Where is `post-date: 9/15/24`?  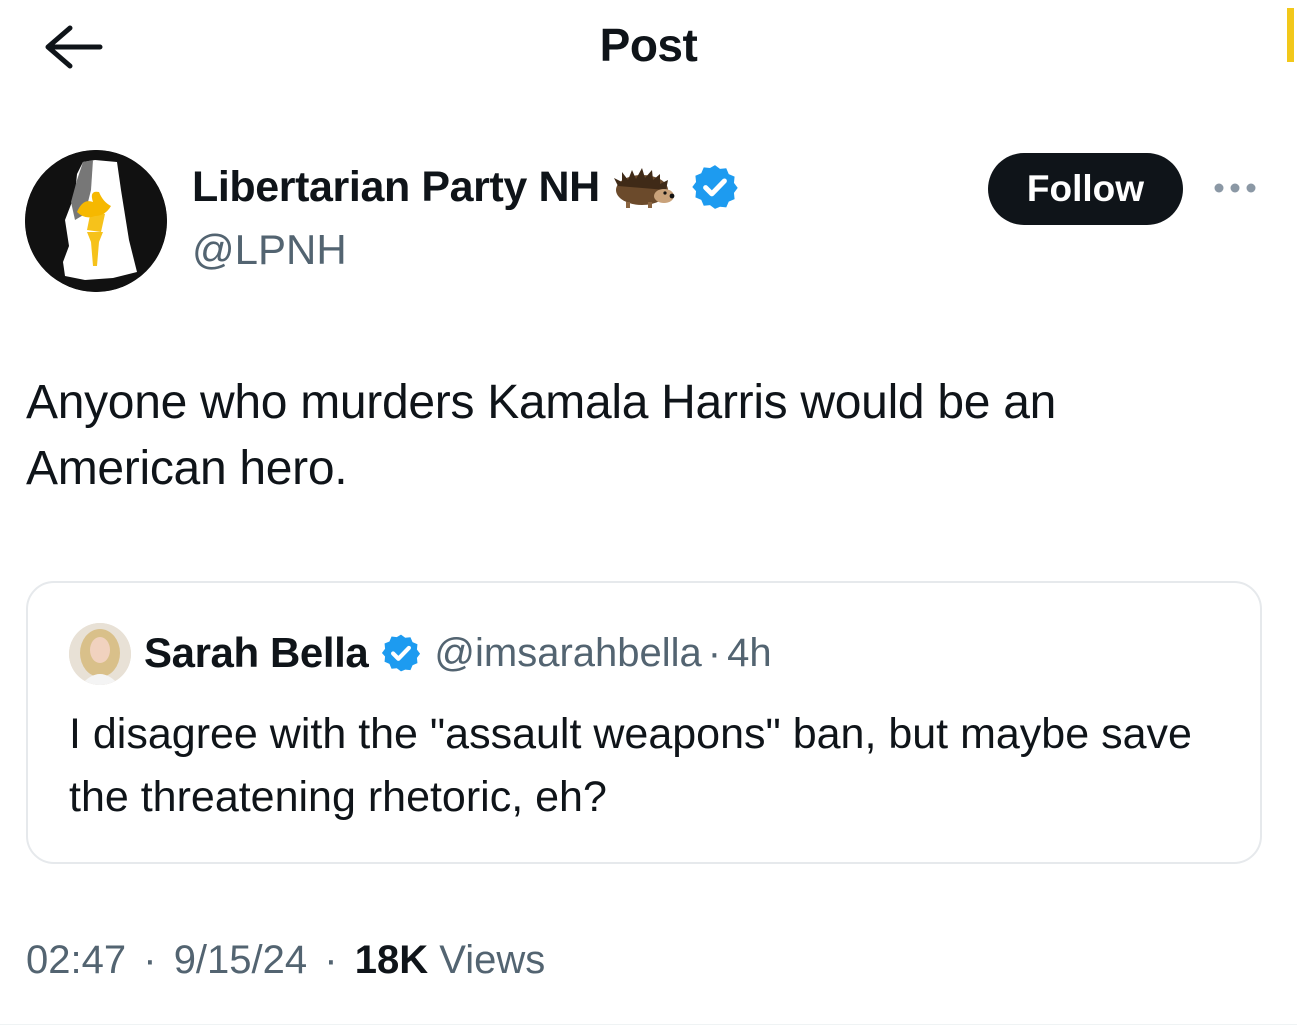 post-date: 9/15/24 is located at coordinates (240, 960).